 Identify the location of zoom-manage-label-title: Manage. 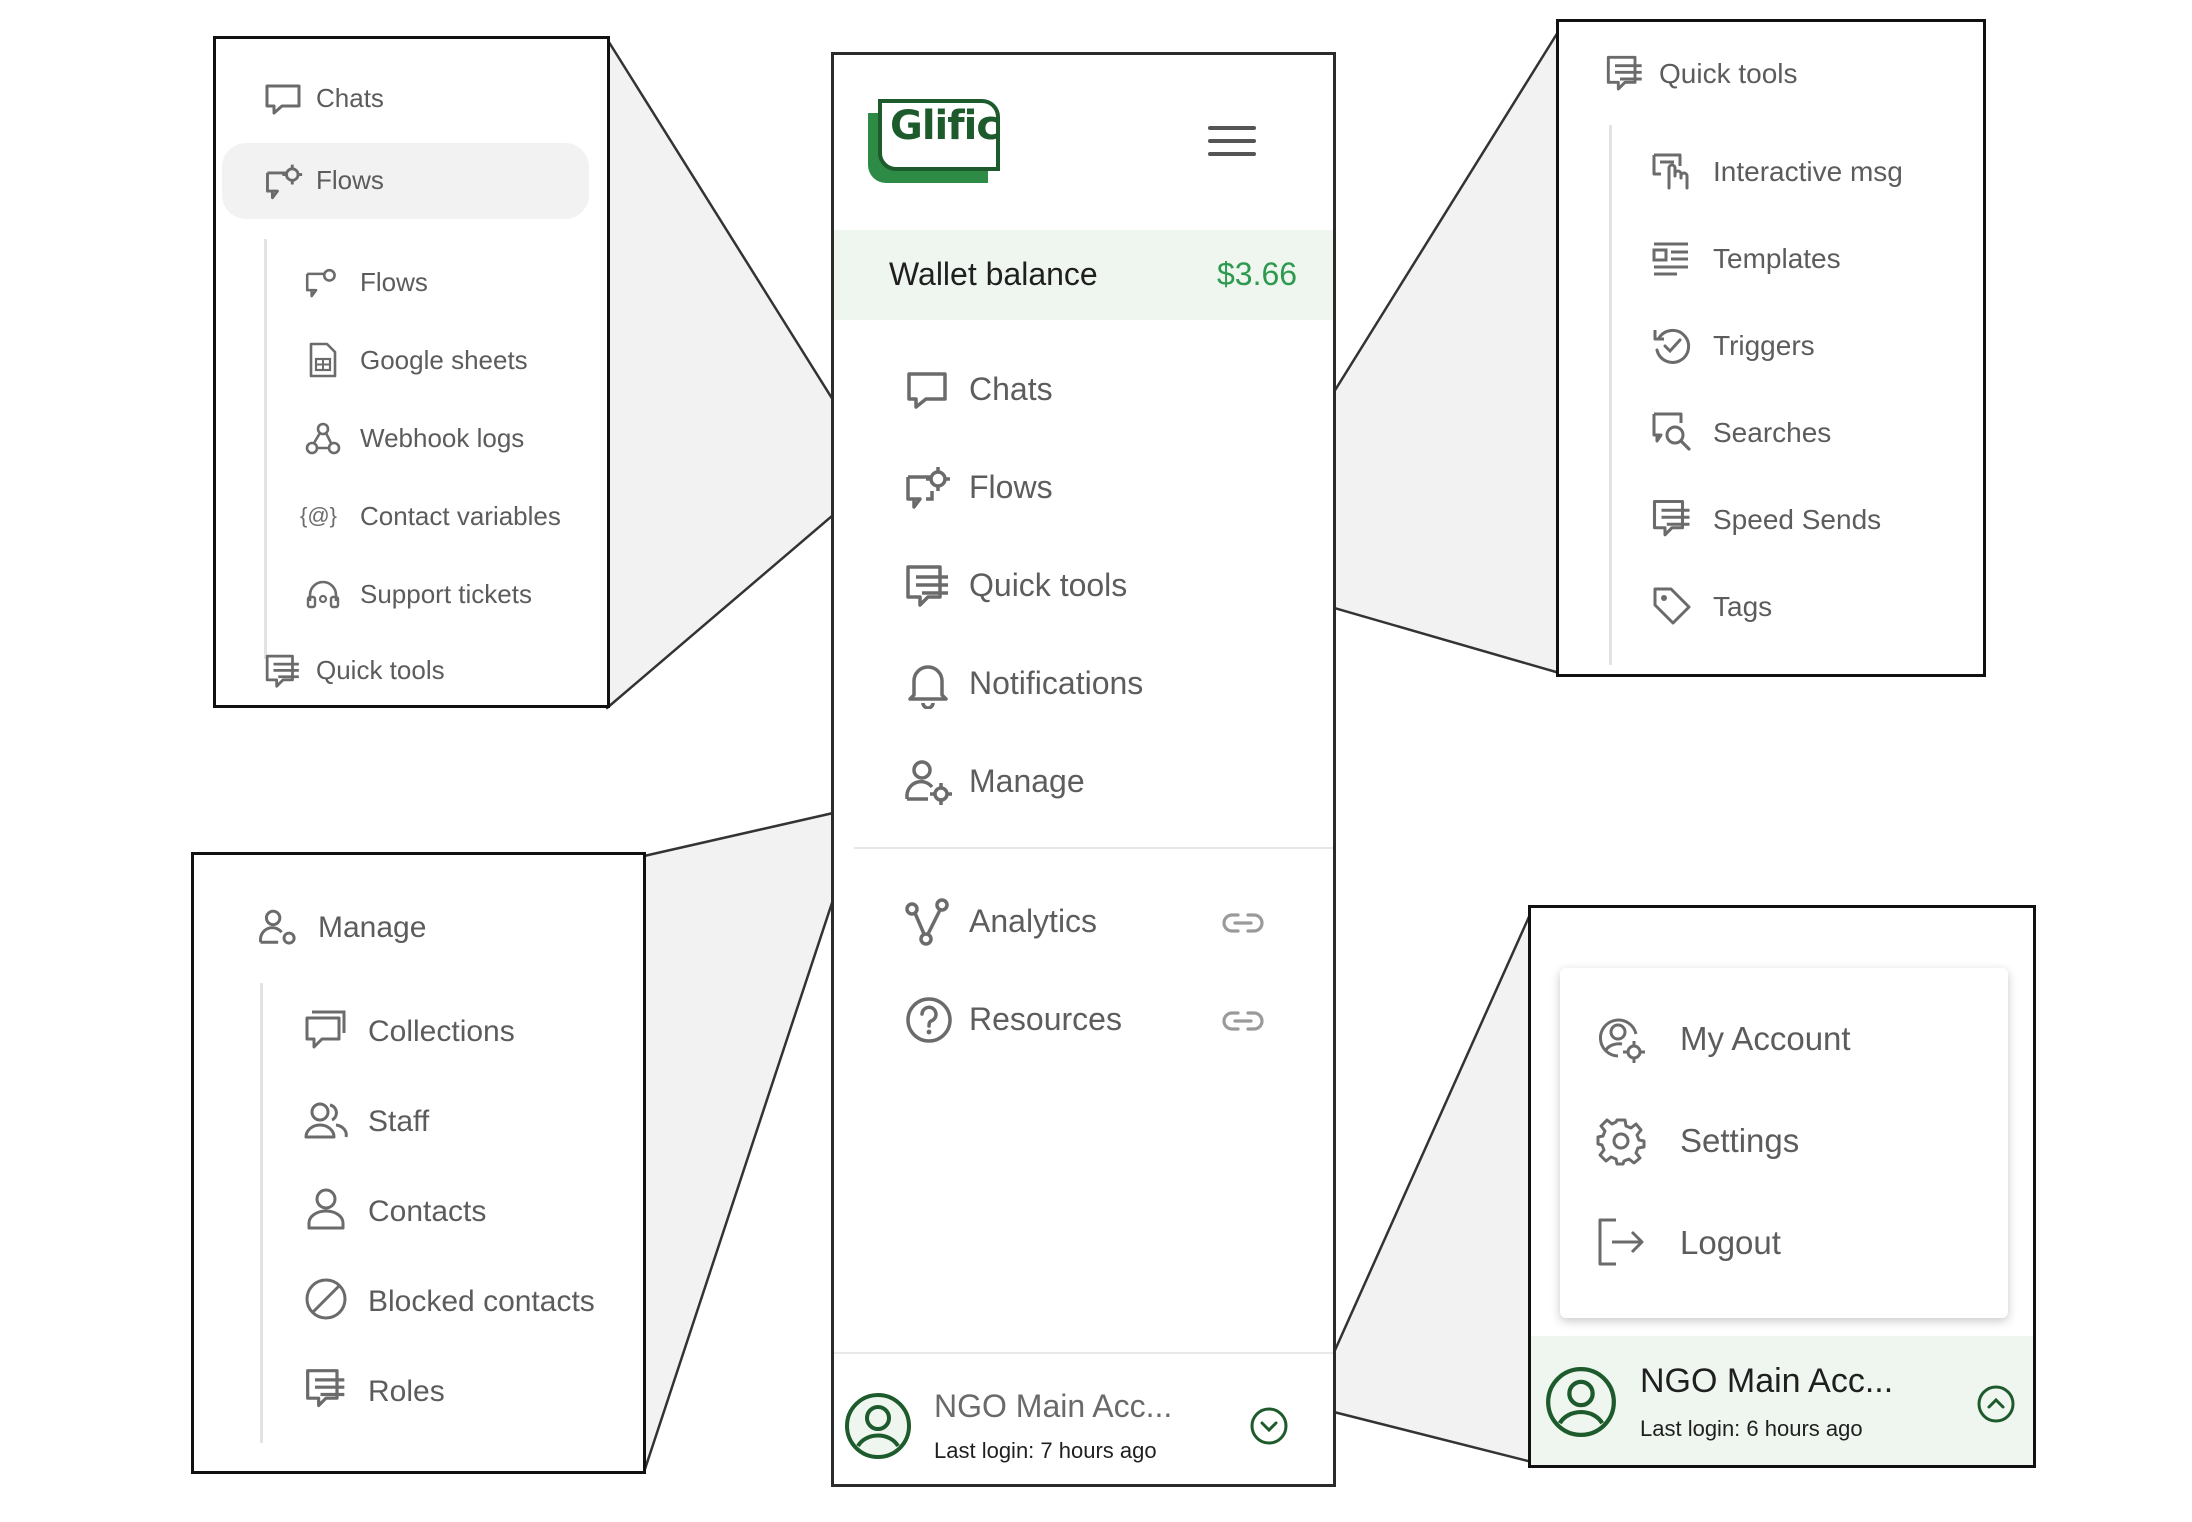
(372, 927).